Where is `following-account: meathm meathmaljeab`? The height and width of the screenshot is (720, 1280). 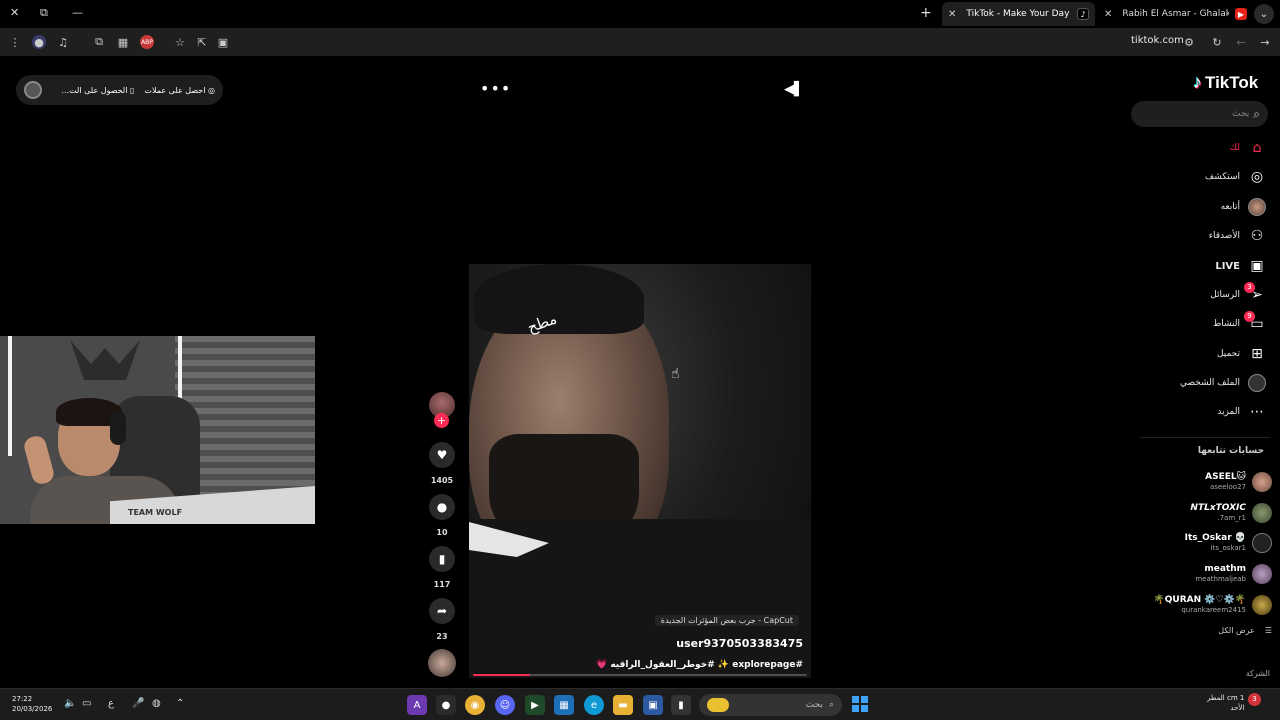 following-account: meathm meathmaljeab is located at coordinates (1233, 574).